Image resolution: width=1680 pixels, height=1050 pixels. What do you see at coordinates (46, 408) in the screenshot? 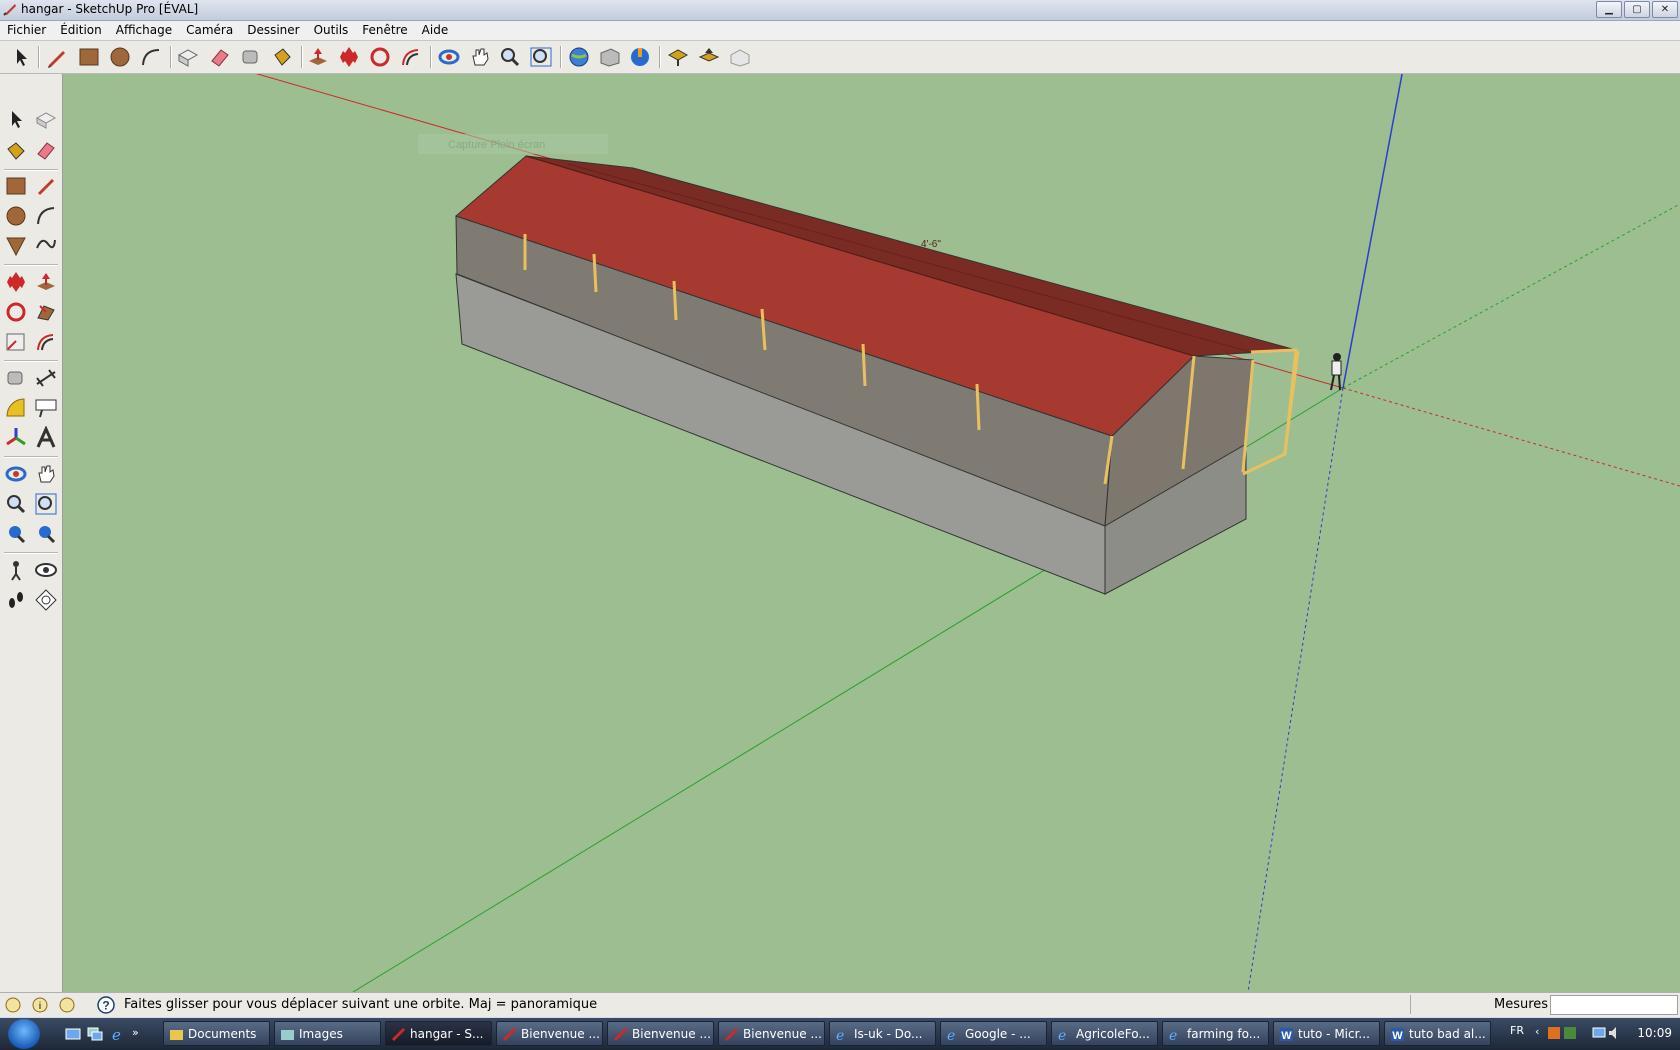
I see `text-icon` at bounding box center [46, 408].